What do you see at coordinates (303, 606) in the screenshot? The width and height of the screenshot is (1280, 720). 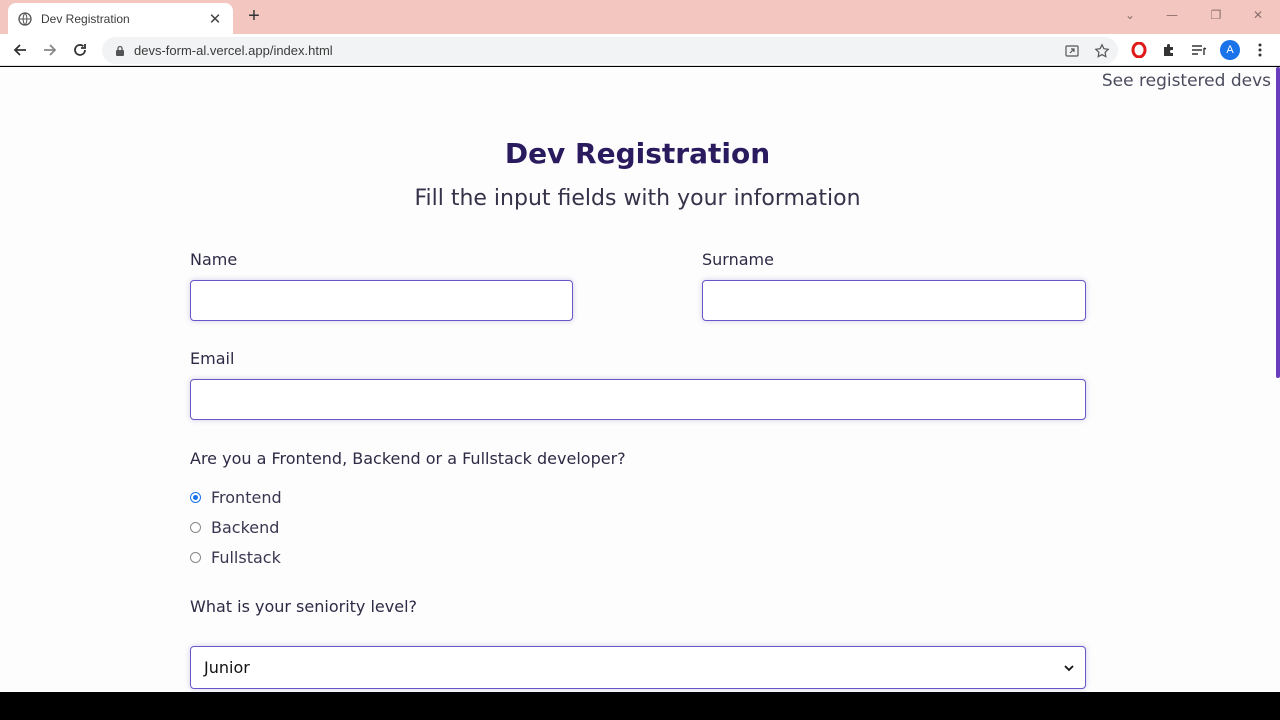 I see `seniority-question: What is your seniority level?` at bounding box center [303, 606].